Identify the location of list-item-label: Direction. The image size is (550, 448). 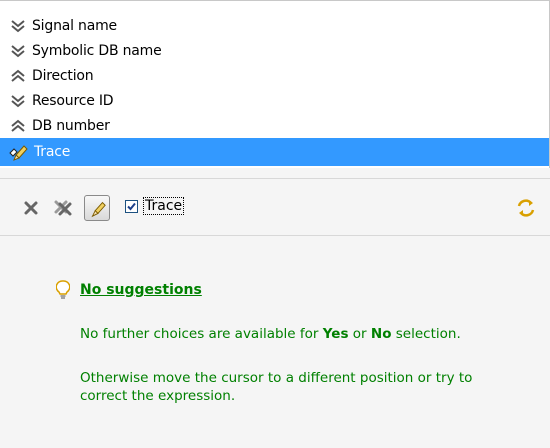
(63, 75).